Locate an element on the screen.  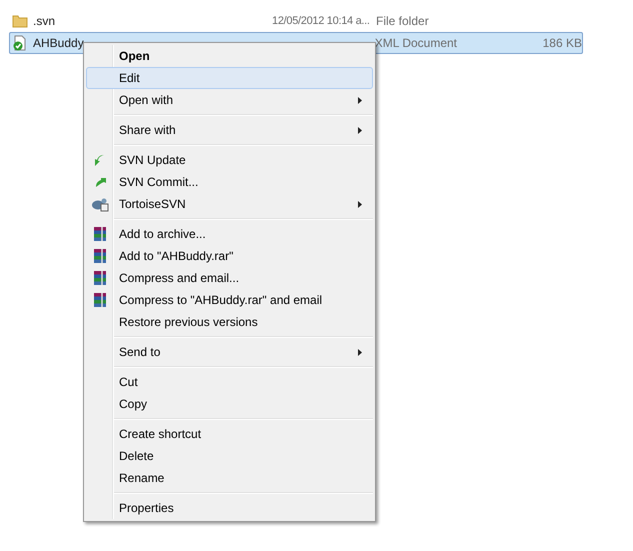
file-type: XML Document is located at coordinates (416, 43).